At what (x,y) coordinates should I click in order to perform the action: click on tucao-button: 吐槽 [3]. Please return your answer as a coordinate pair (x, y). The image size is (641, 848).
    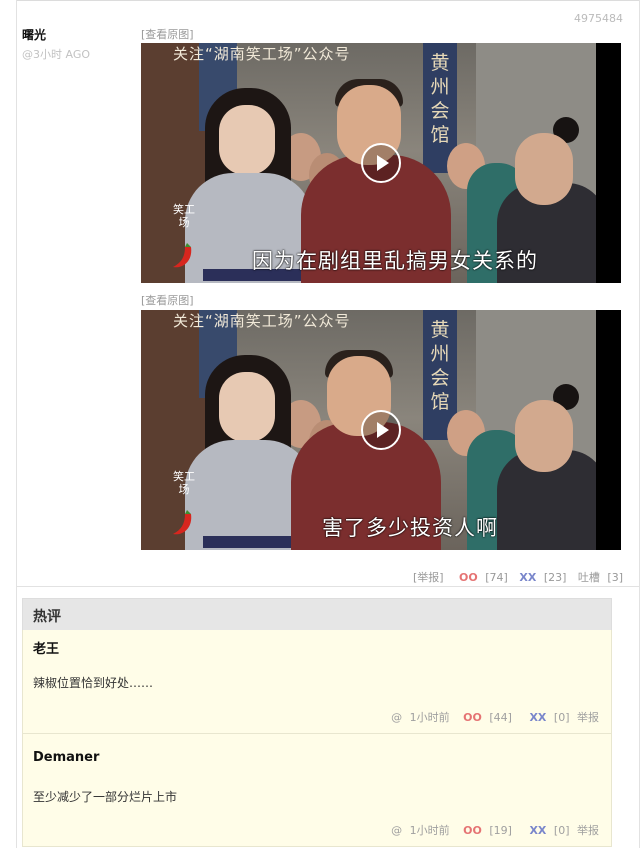
    Looking at the image, I should click on (598, 577).